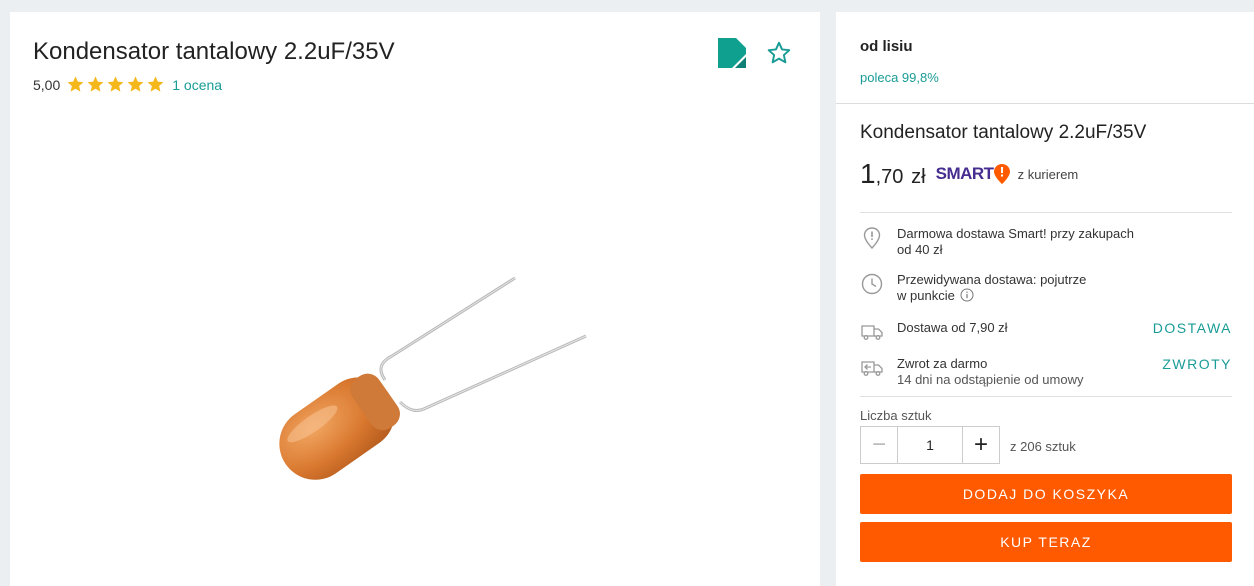  I want to click on price: 1,70 zł, so click(893, 174).